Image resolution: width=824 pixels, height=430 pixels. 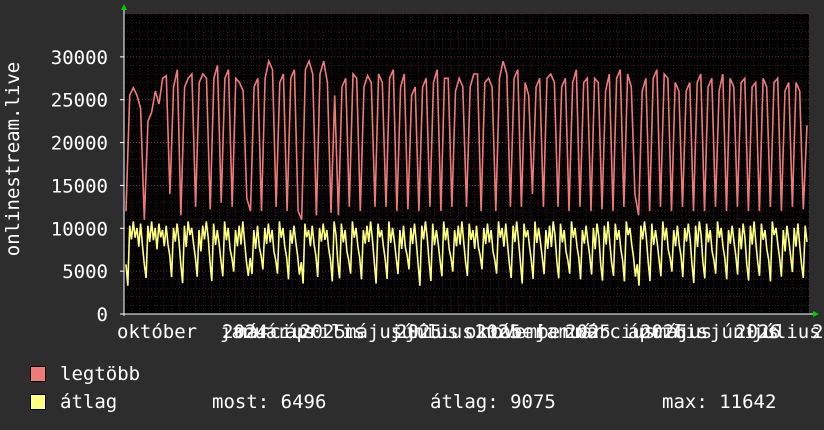 What do you see at coordinates (157, 332) in the screenshot?
I see `x-tick-label: október` at bounding box center [157, 332].